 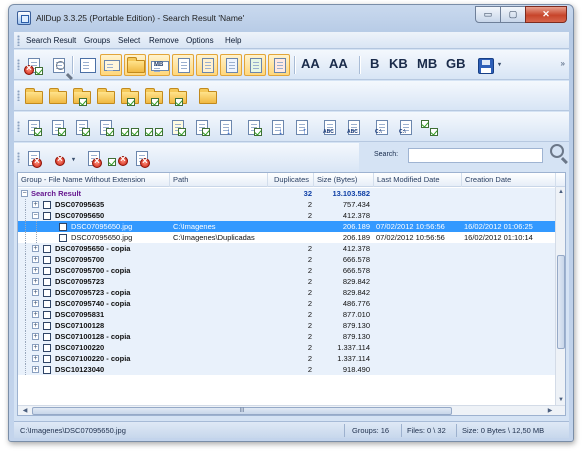 What do you see at coordinates (291, 180) in the screenshot?
I see `col-header-duplicates: Duplicates` at bounding box center [291, 180].